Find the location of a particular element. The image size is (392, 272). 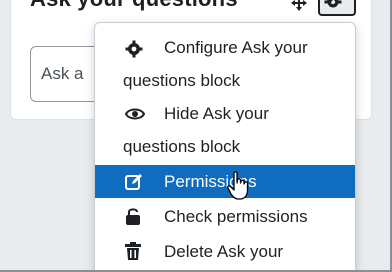

gear-icon is located at coordinates (134, 49).